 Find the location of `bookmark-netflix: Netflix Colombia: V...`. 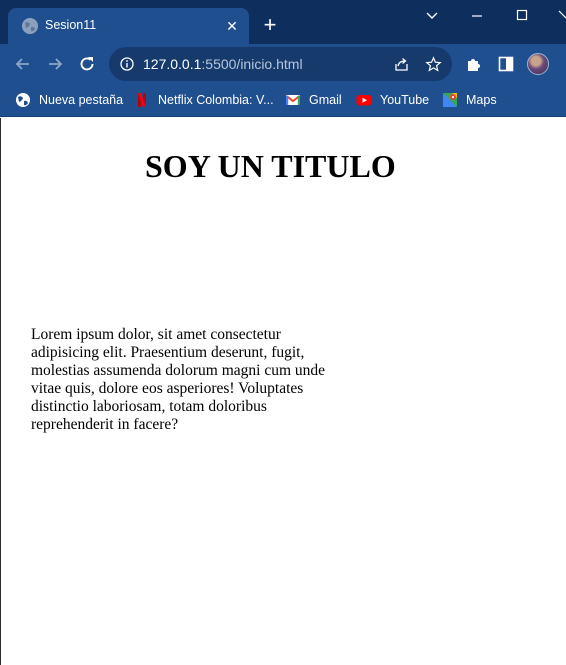

bookmark-netflix: Netflix Colombia: V... is located at coordinates (204, 100).